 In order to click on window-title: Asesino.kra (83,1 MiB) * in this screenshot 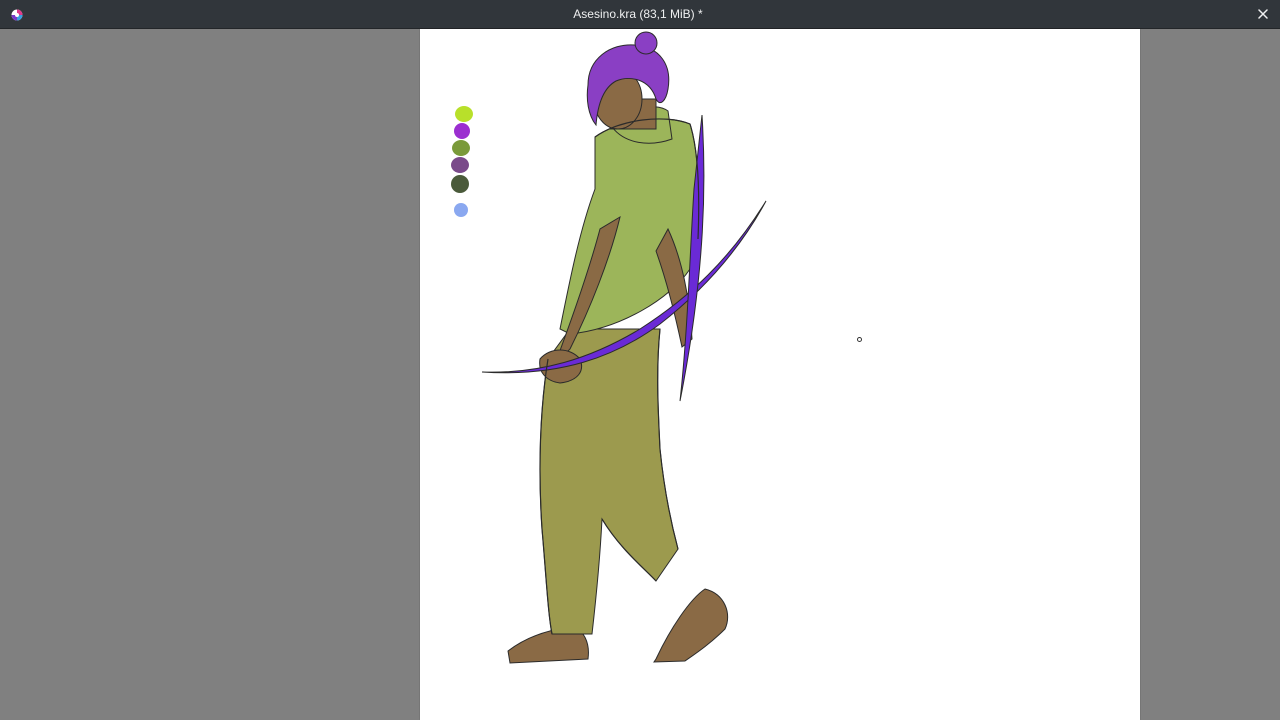, I will do `click(638, 14)`.